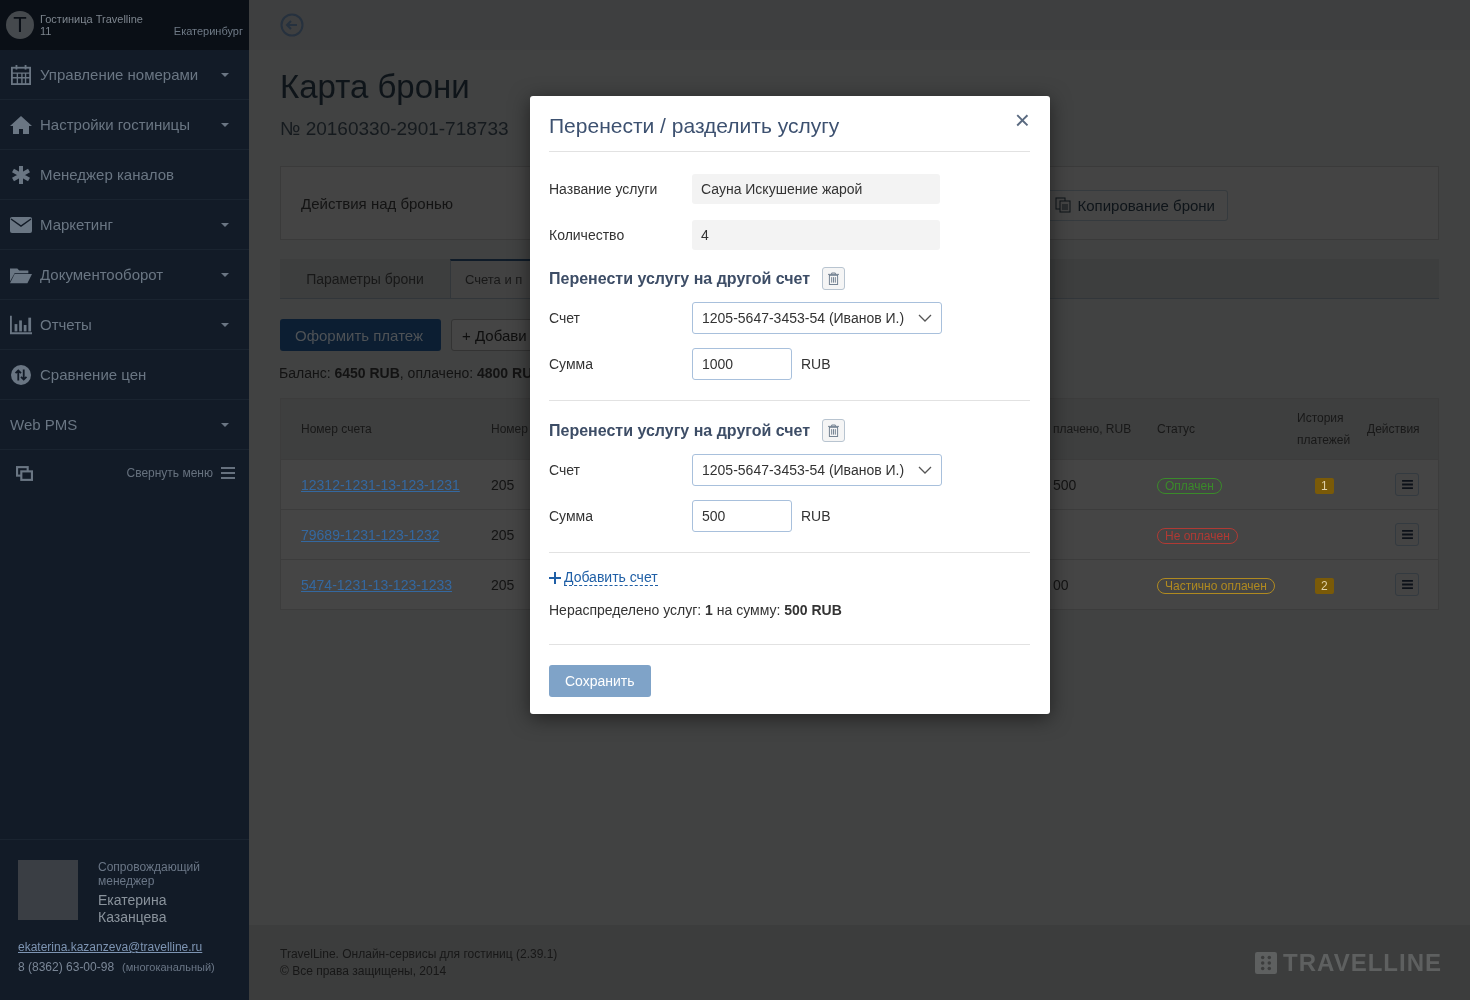 Image resolution: width=1470 pixels, height=1000 pixels. I want to click on sum-input: 500, so click(742, 516).